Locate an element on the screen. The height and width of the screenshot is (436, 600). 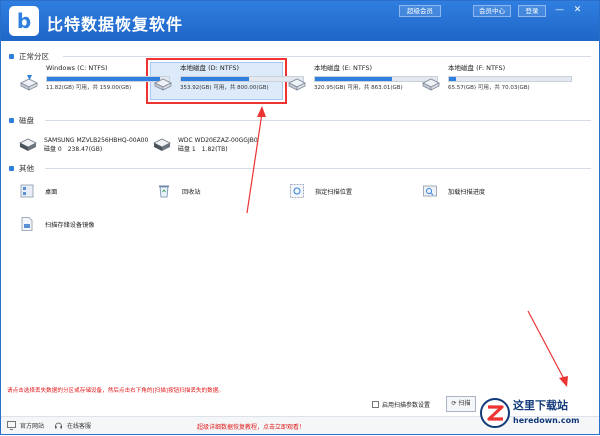
section-disks: 磁盘 is located at coordinates (21, 120).